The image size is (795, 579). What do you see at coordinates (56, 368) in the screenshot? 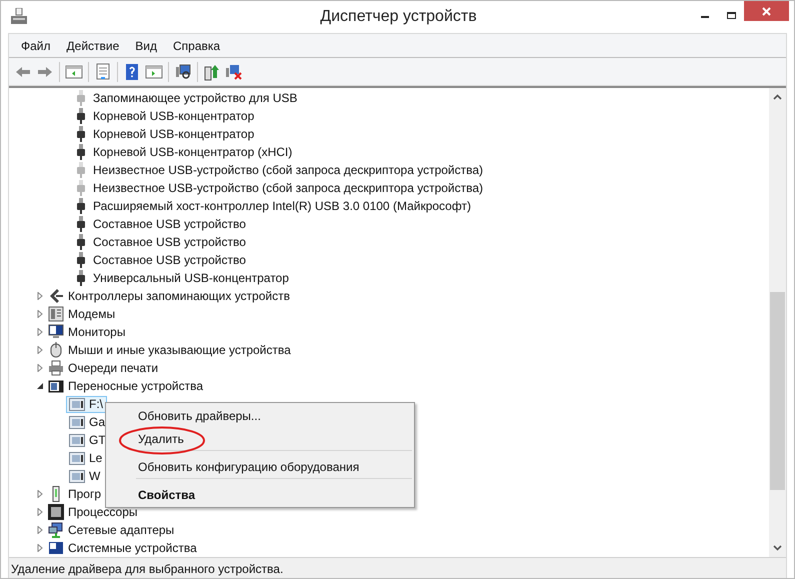
I see `printer-icon` at bounding box center [56, 368].